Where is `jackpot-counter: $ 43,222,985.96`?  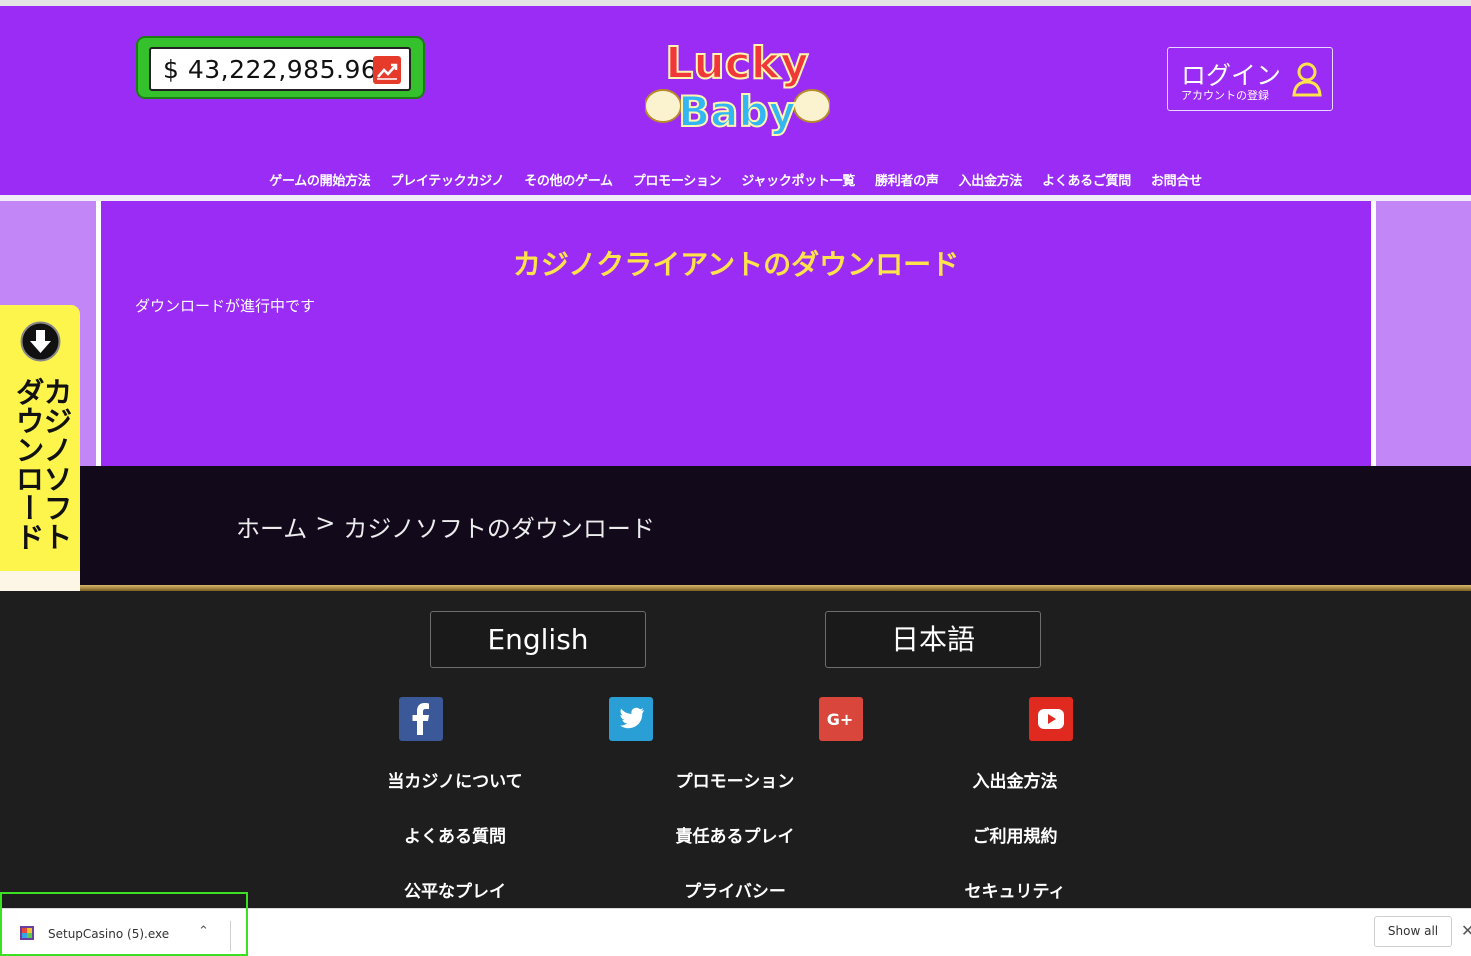
jackpot-counter: $ 43,222,985.96 is located at coordinates (280, 67).